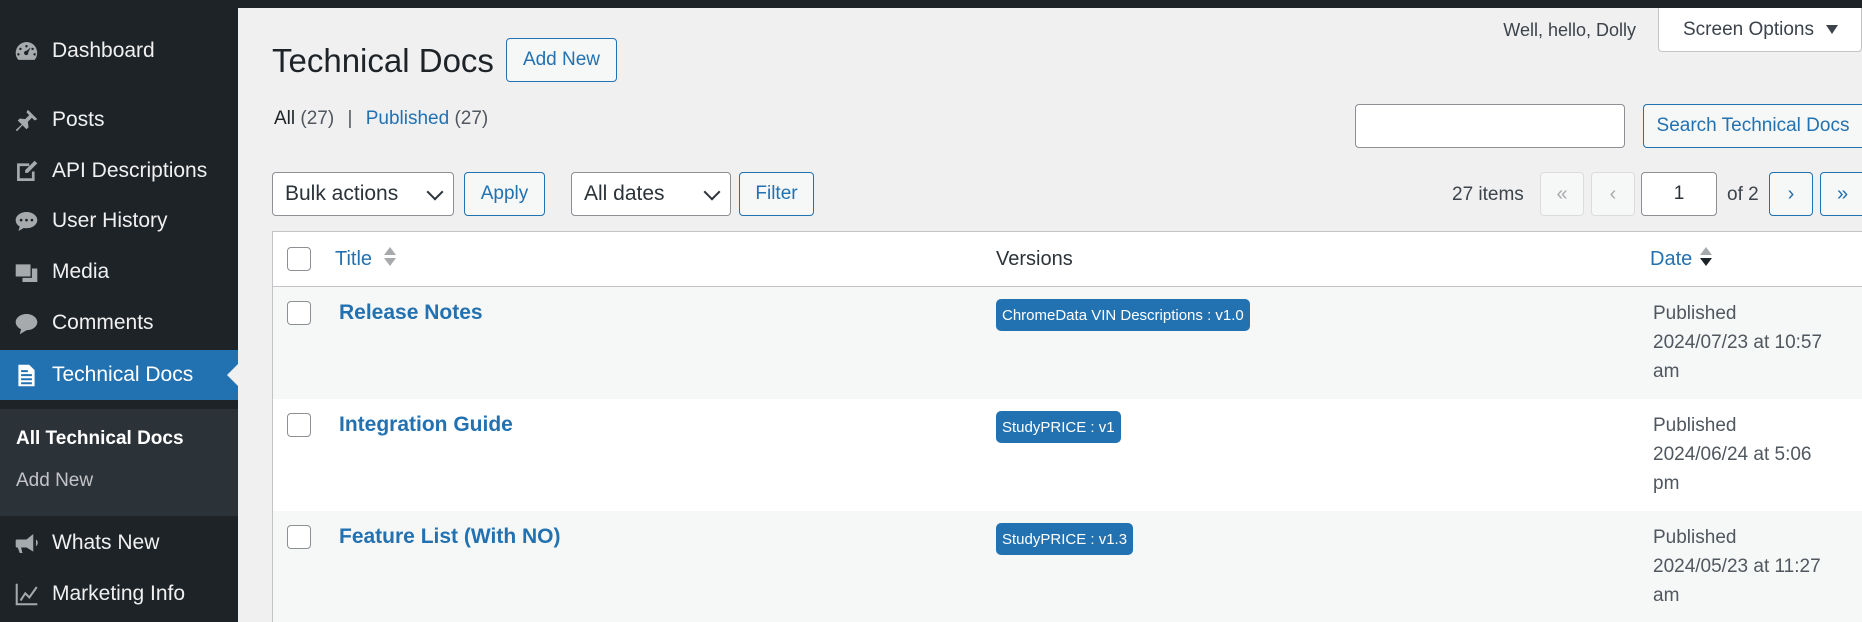  Describe the element at coordinates (78, 119) in the screenshot. I see `sidebar-item-label: Posts` at that location.